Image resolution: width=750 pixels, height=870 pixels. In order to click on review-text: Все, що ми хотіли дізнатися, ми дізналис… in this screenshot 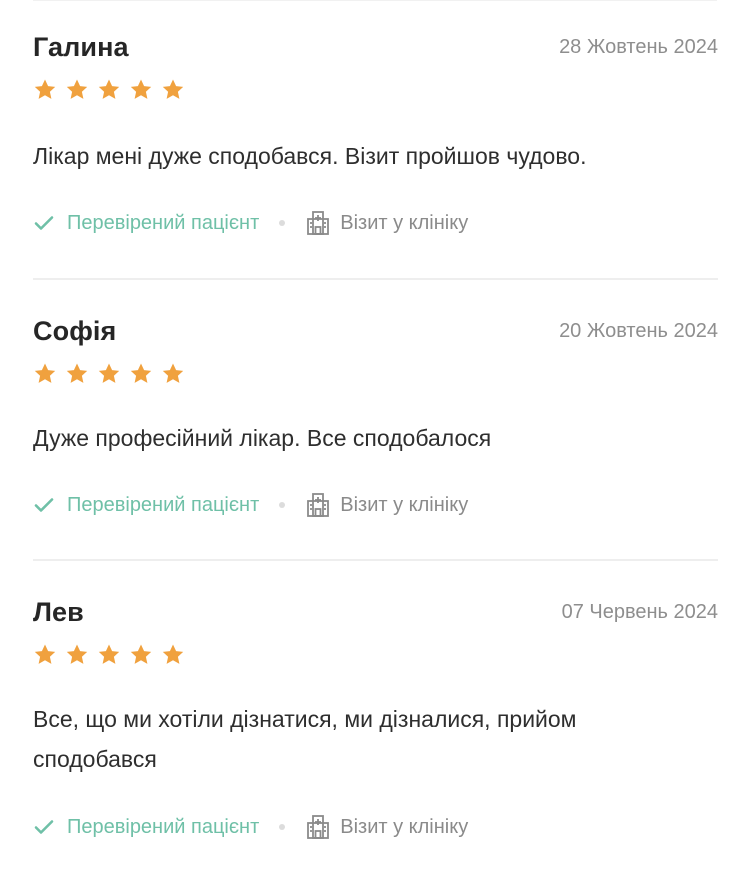, I will do `click(305, 739)`.